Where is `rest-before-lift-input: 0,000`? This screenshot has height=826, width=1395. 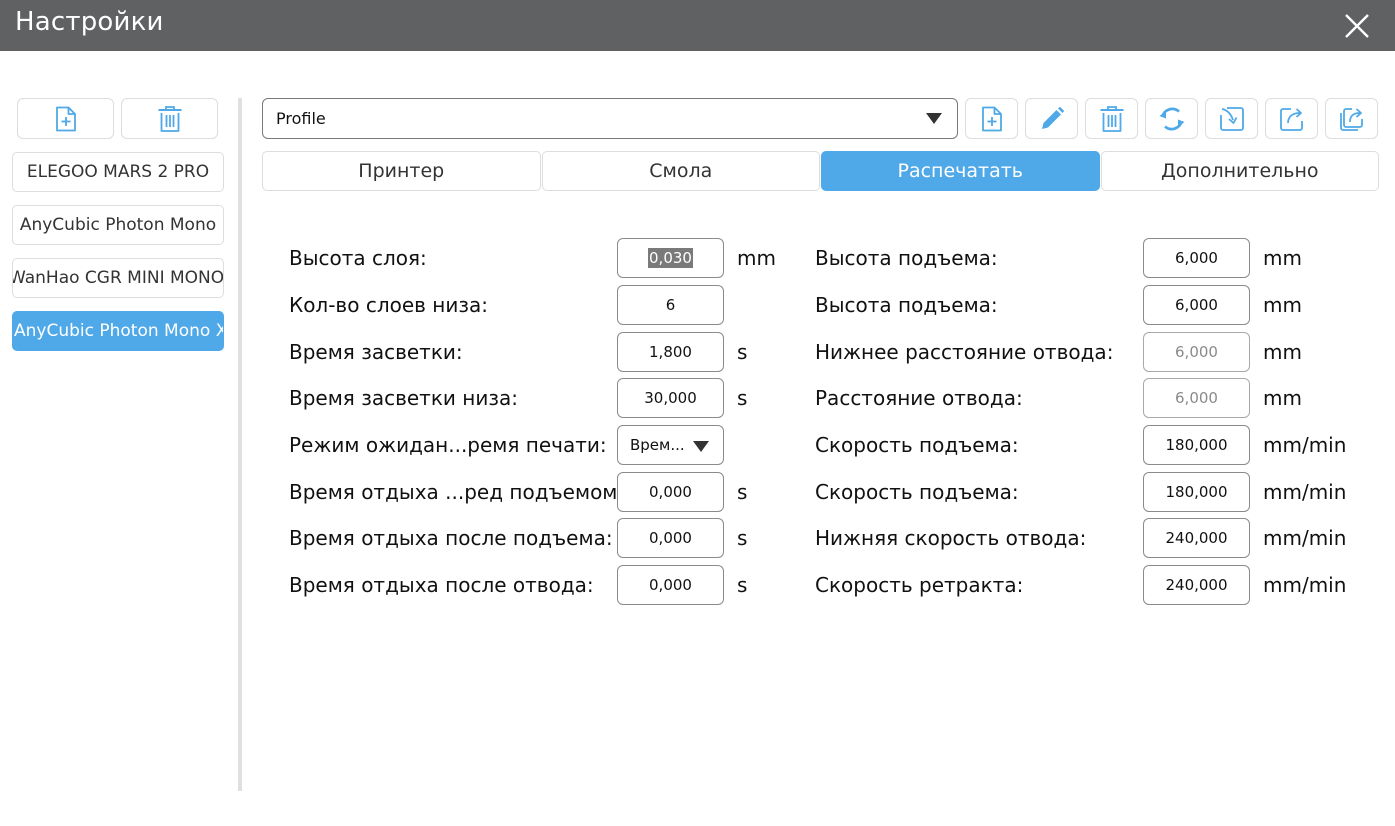
rest-before-lift-input: 0,000 is located at coordinates (670, 492).